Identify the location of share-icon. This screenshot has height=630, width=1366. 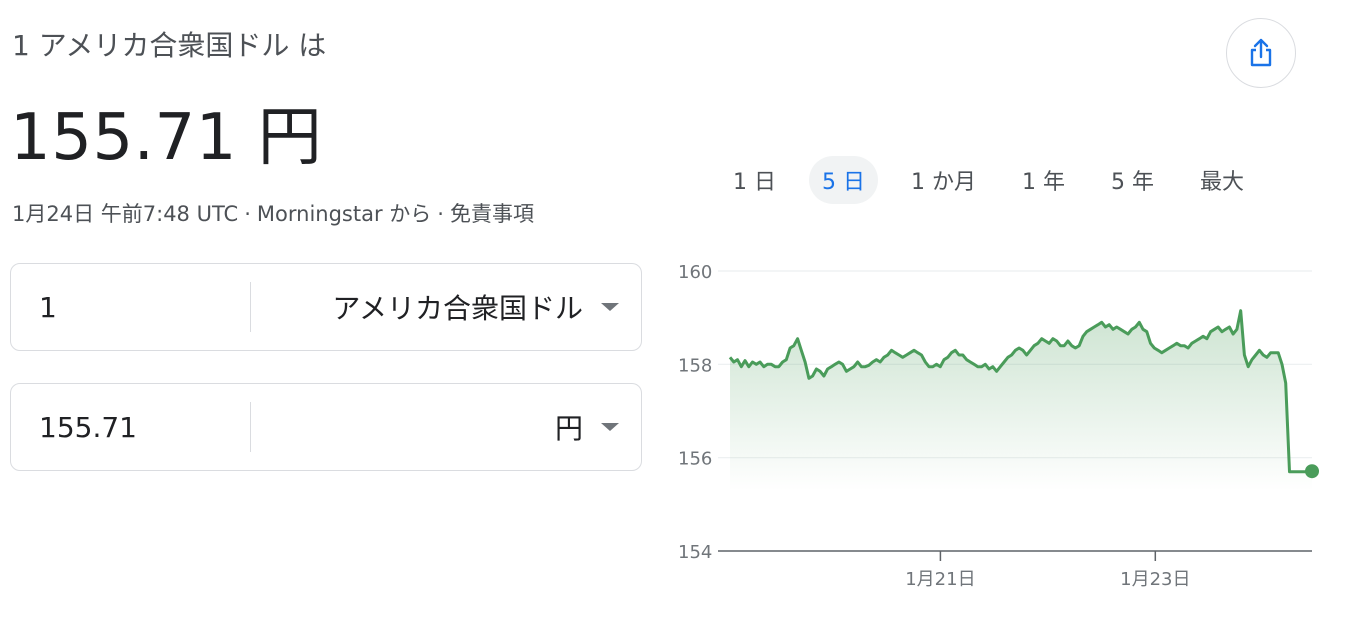
(1261, 52).